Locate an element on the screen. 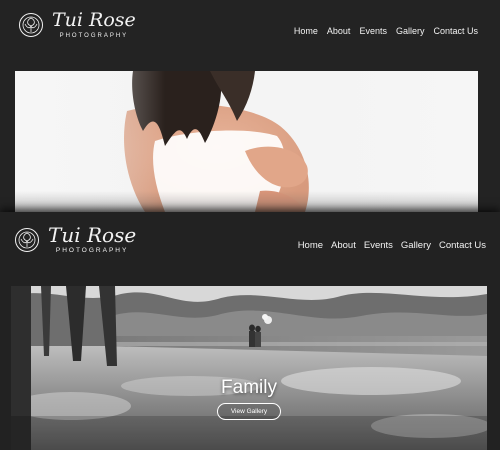 The width and height of the screenshot is (500, 450). view-gallery-button: View Gallery is located at coordinates (249, 411).